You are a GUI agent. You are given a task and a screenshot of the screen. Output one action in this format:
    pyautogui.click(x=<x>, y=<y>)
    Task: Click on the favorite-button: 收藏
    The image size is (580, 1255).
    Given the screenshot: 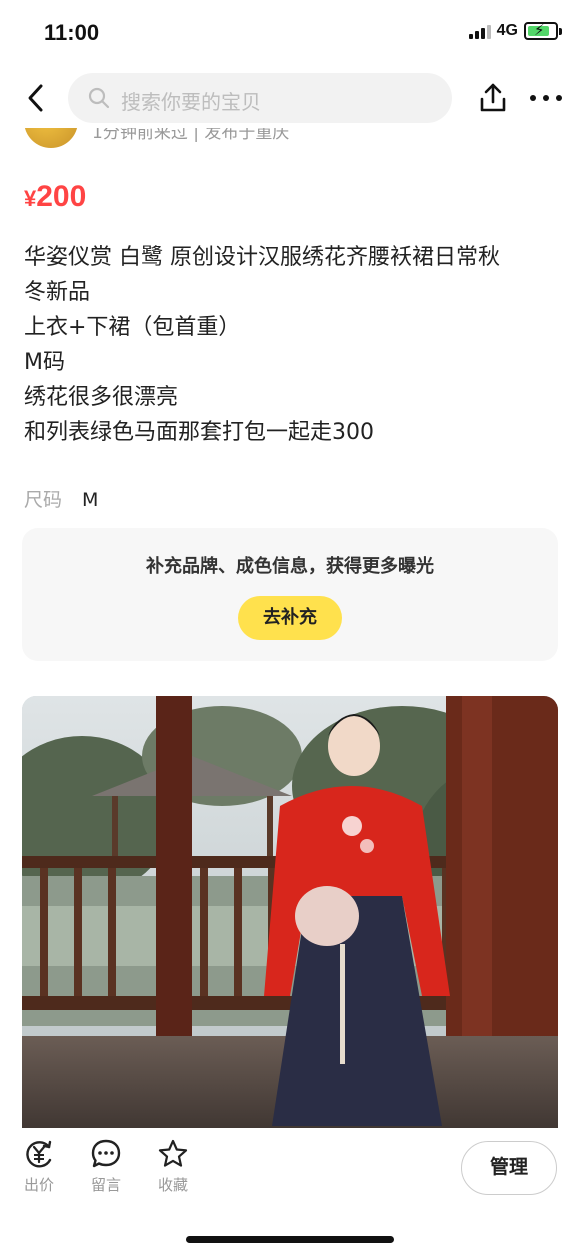 What is the action you would take?
    pyautogui.click(x=173, y=1166)
    